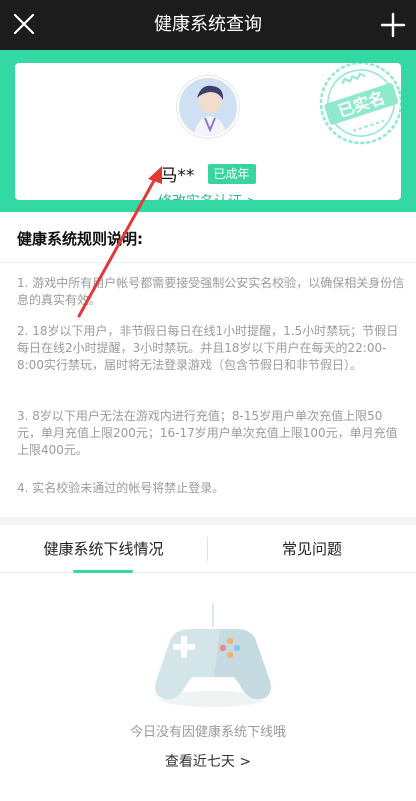  Describe the element at coordinates (231, 173) in the screenshot. I see `adult-badge: 已成年` at that location.